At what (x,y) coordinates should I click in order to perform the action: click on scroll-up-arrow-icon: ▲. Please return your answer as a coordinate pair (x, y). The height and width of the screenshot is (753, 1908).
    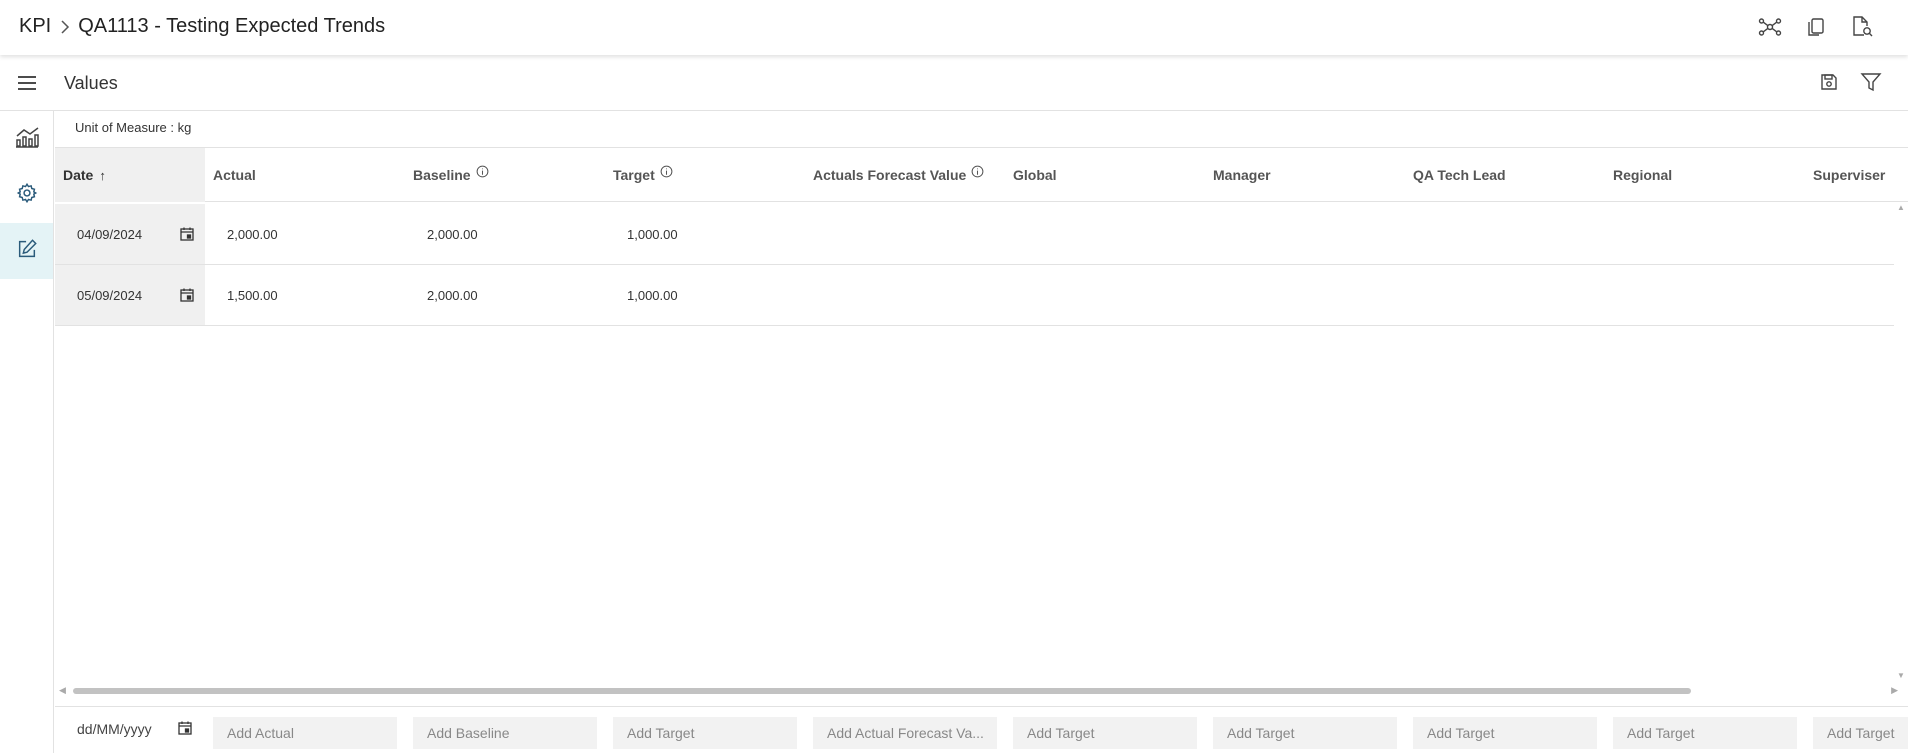
    Looking at the image, I should click on (1901, 207).